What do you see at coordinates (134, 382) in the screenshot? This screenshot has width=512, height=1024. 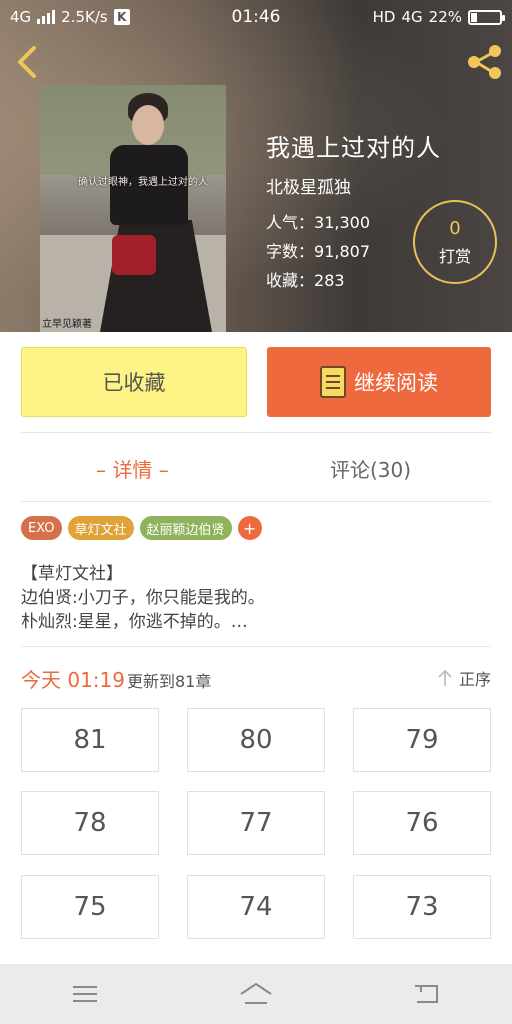 I see `collected-button: 已收藏` at bounding box center [134, 382].